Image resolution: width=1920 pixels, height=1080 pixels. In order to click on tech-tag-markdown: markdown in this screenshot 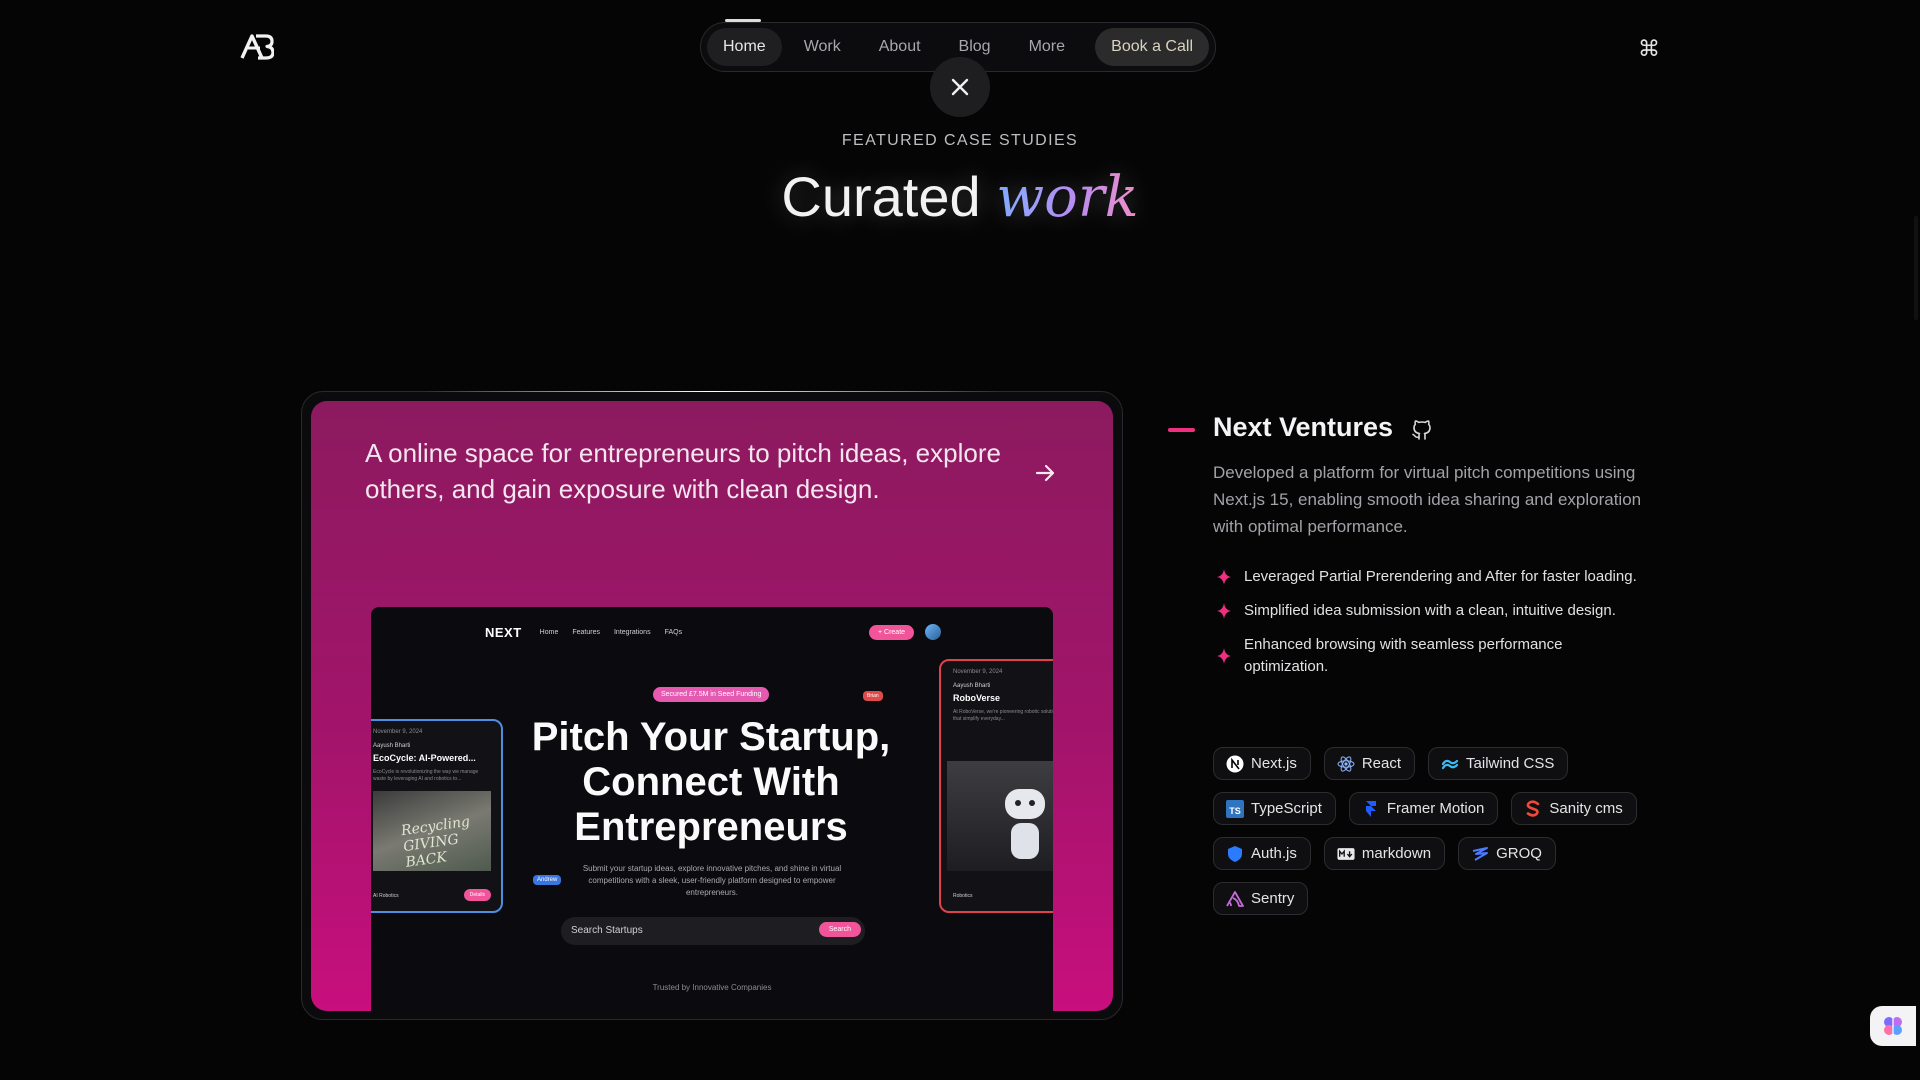, I will do `click(1384, 853)`.